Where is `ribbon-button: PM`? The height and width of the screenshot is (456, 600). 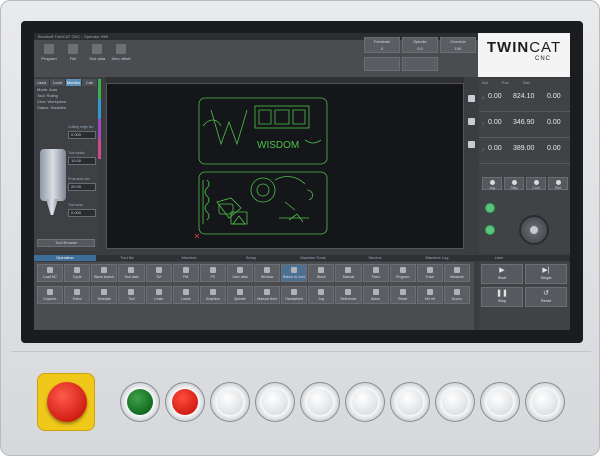
ribbon-button: PM is located at coordinates (185, 273).